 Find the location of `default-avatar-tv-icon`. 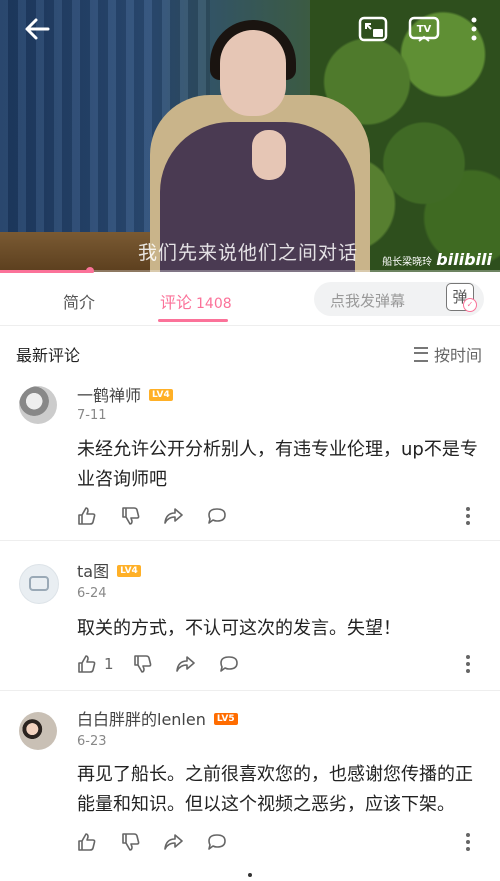

default-avatar-tv-icon is located at coordinates (39, 583).